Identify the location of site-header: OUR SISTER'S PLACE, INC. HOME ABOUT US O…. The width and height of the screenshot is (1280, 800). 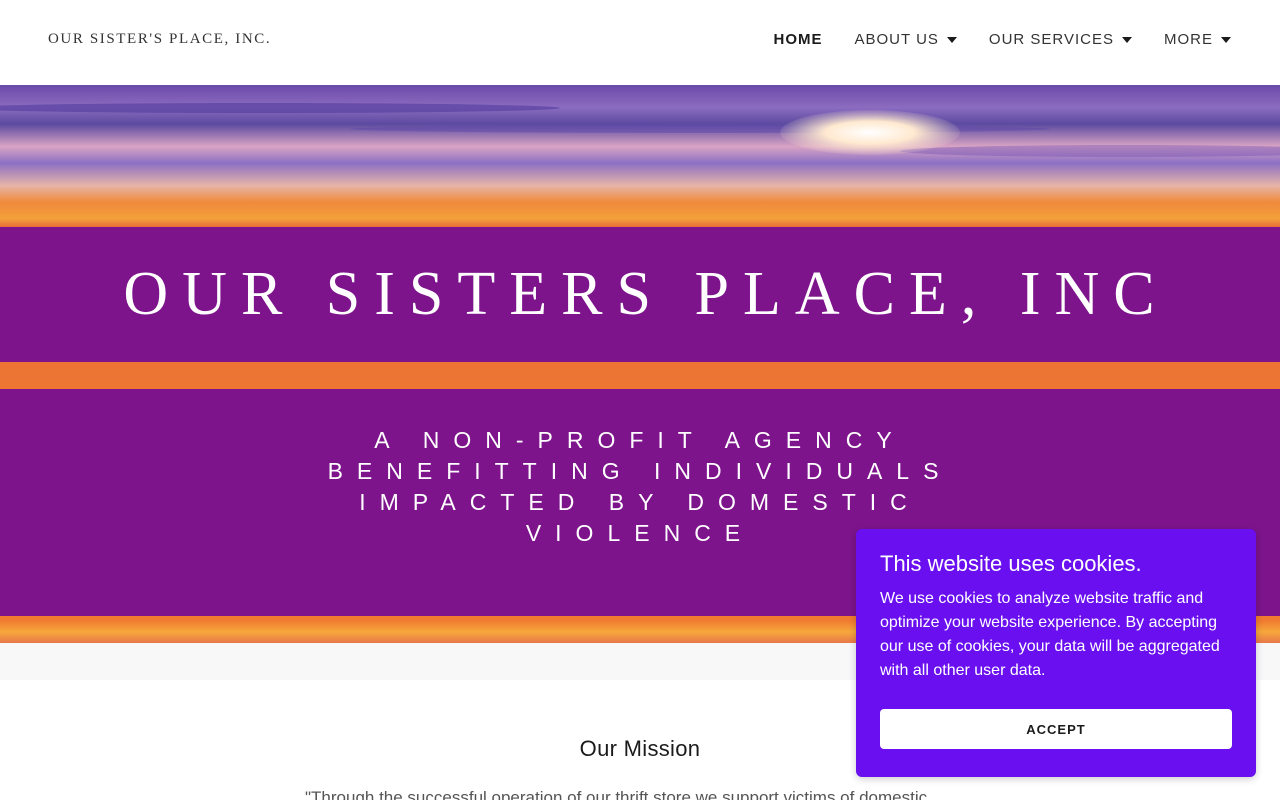
(640, 42).